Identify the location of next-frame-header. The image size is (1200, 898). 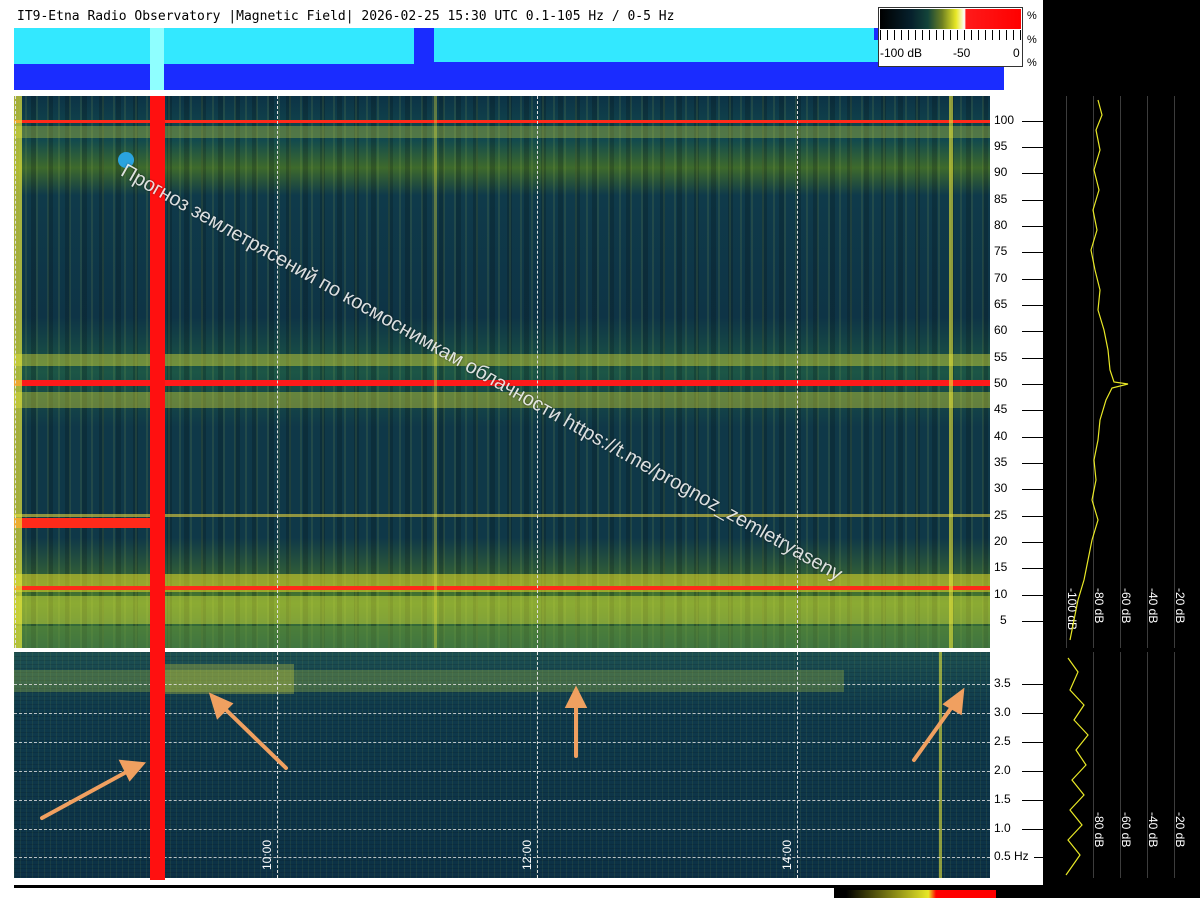
(424, 893).